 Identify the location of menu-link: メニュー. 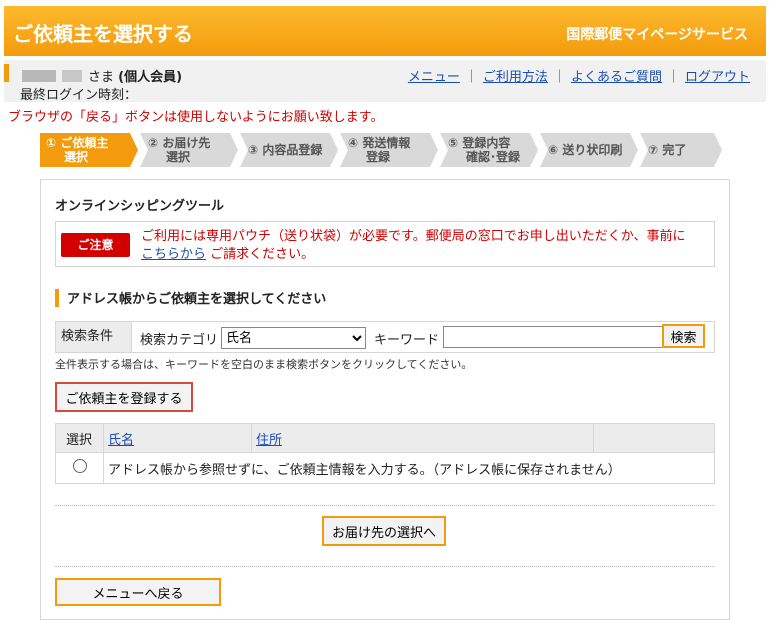
(434, 77).